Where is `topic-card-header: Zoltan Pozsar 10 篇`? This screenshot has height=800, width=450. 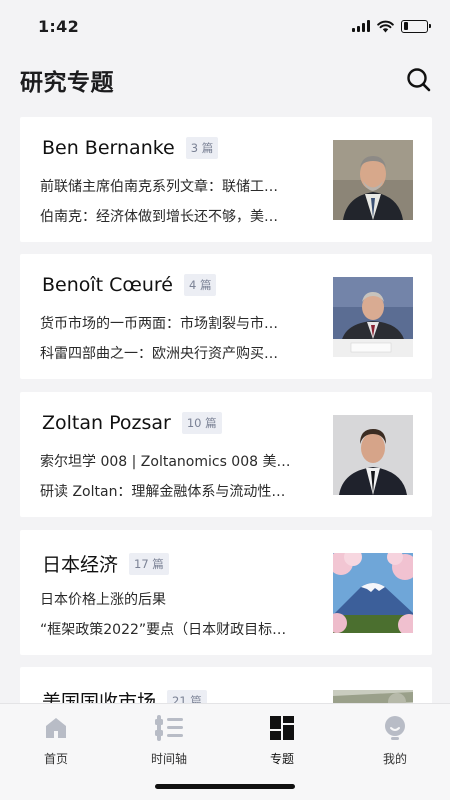 topic-card-header: Zoltan Pozsar 10 篇 is located at coordinates (132, 423).